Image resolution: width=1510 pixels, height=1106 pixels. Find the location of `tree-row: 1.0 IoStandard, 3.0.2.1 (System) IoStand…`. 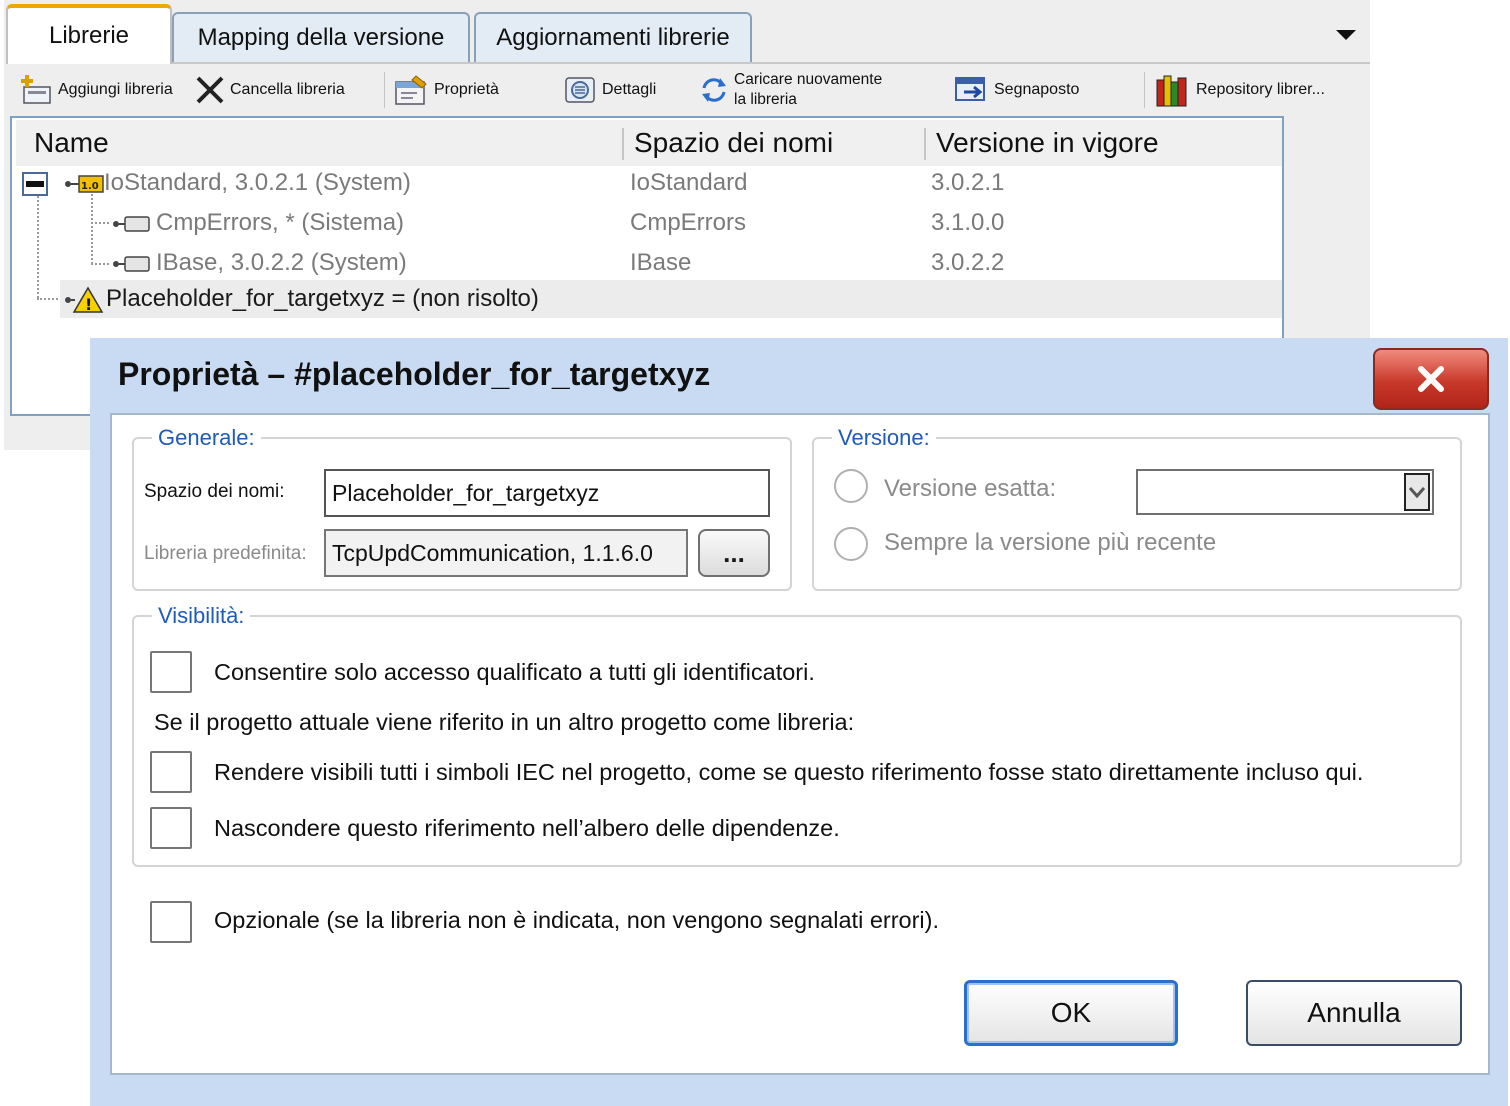

tree-row: 1.0 IoStandard, 3.0.2.1 (System) IoStand… is located at coordinates (649, 183).